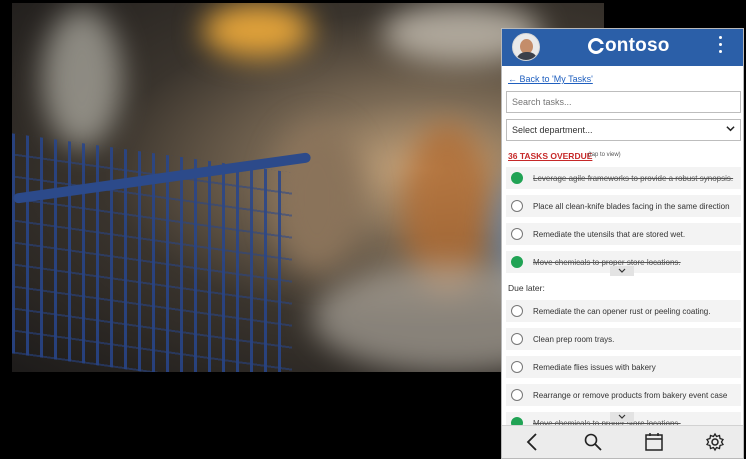 This screenshot has width=746, height=459. What do you see at coordinates (574, 339) in the screenshot?
I see `task-label: Clean prep room trays.` at bounding box center [574, 339].